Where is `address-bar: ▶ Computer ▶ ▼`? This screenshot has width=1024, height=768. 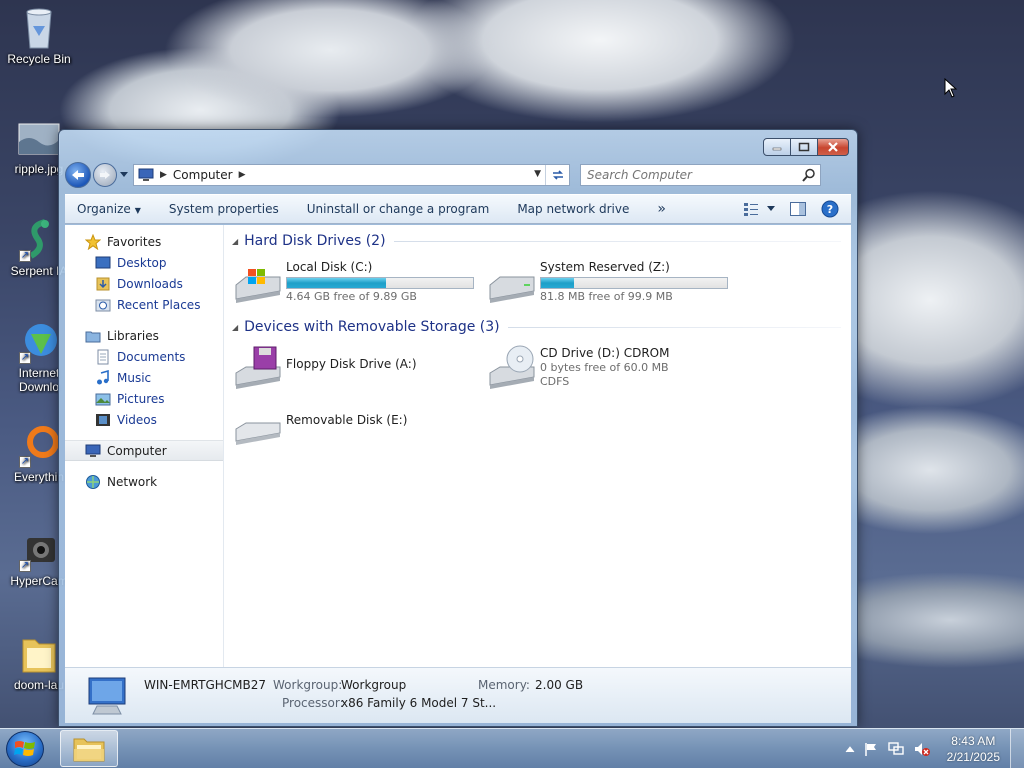
address-bar: ▶ Computer ▶ ▼ is located at coordinates (351, 175).